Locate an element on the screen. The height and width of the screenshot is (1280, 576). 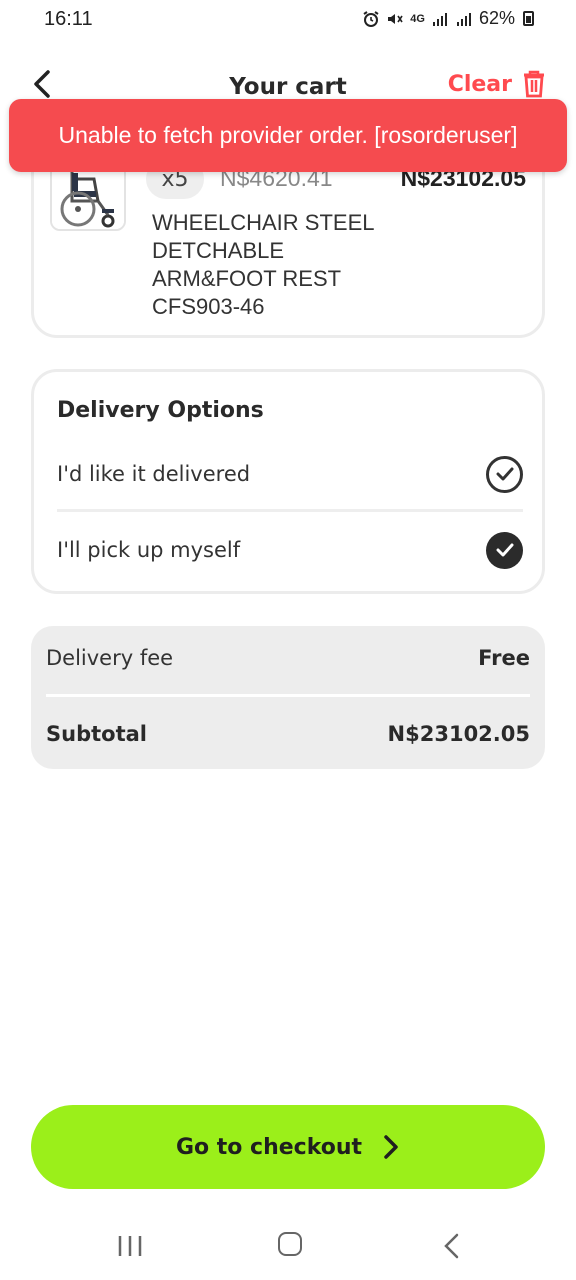
alarm-icon is located at coordinates (371, 18).